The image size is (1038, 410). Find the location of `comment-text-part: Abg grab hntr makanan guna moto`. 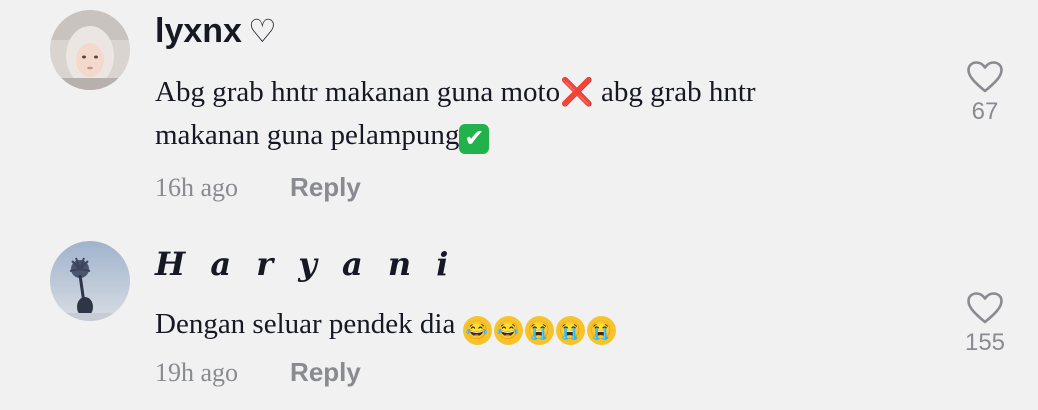

comment-text-part: Abg grab hntr makanan guna moto is located at coordinates (358, 92).